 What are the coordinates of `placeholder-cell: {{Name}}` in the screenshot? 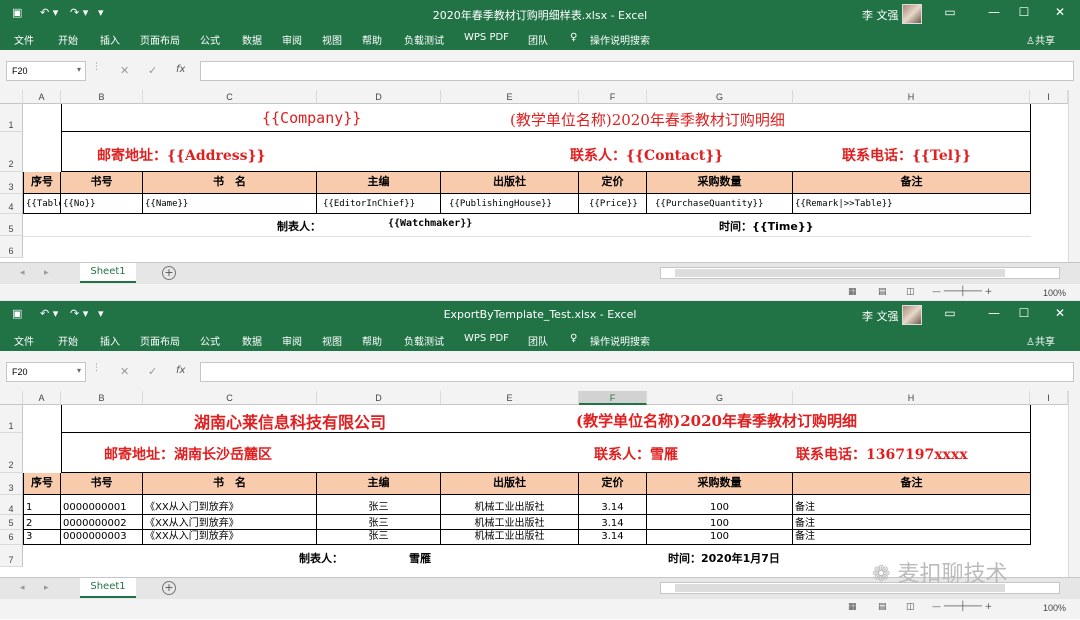 It's located at (230, 204).